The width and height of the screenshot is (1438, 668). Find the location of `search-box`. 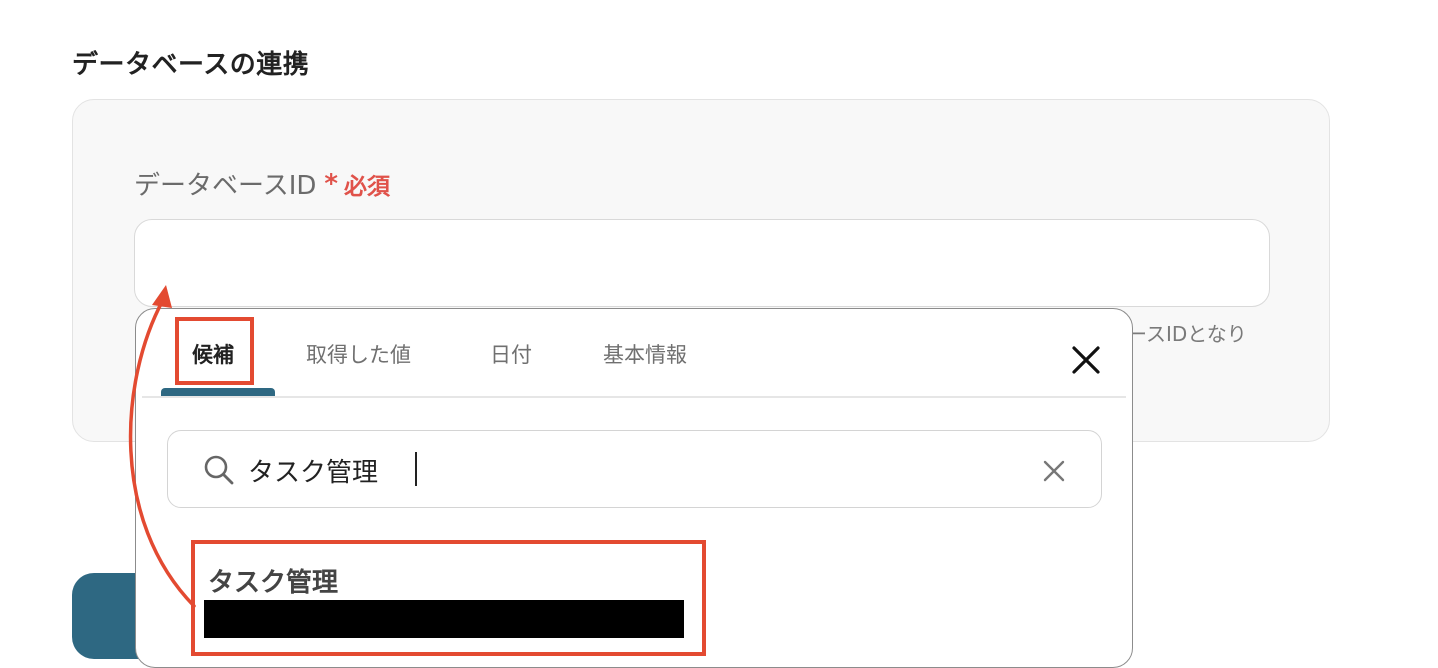

search-box is located at coordinates (634, 469).